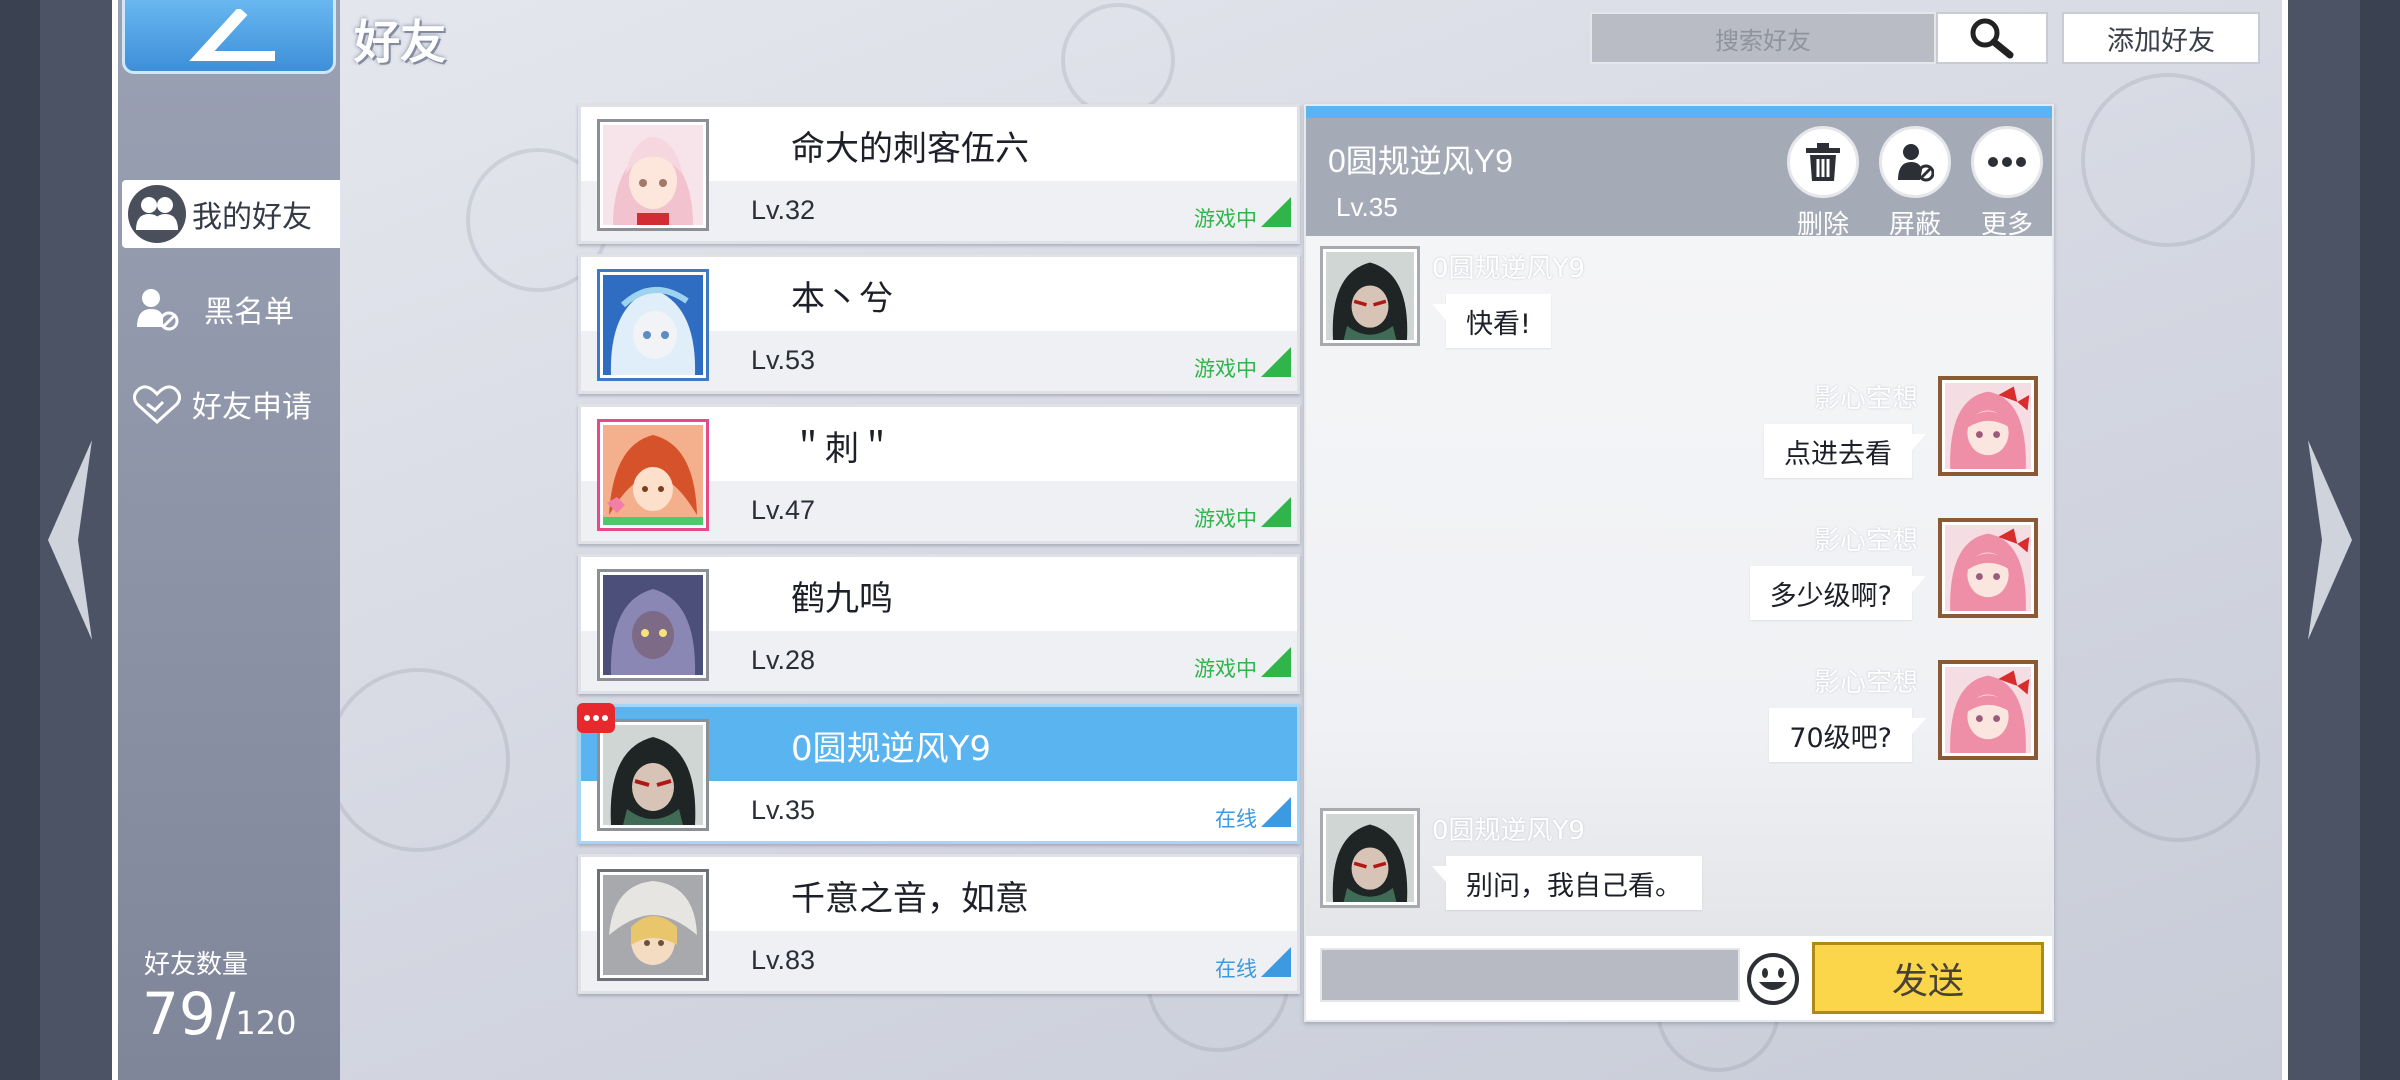 This screenshot has width=2400, height=1080. What do you see at coordinates (783, 360) in the screenshot?
I see `friend-level: Lv.53` at bounding box center [783, 360].